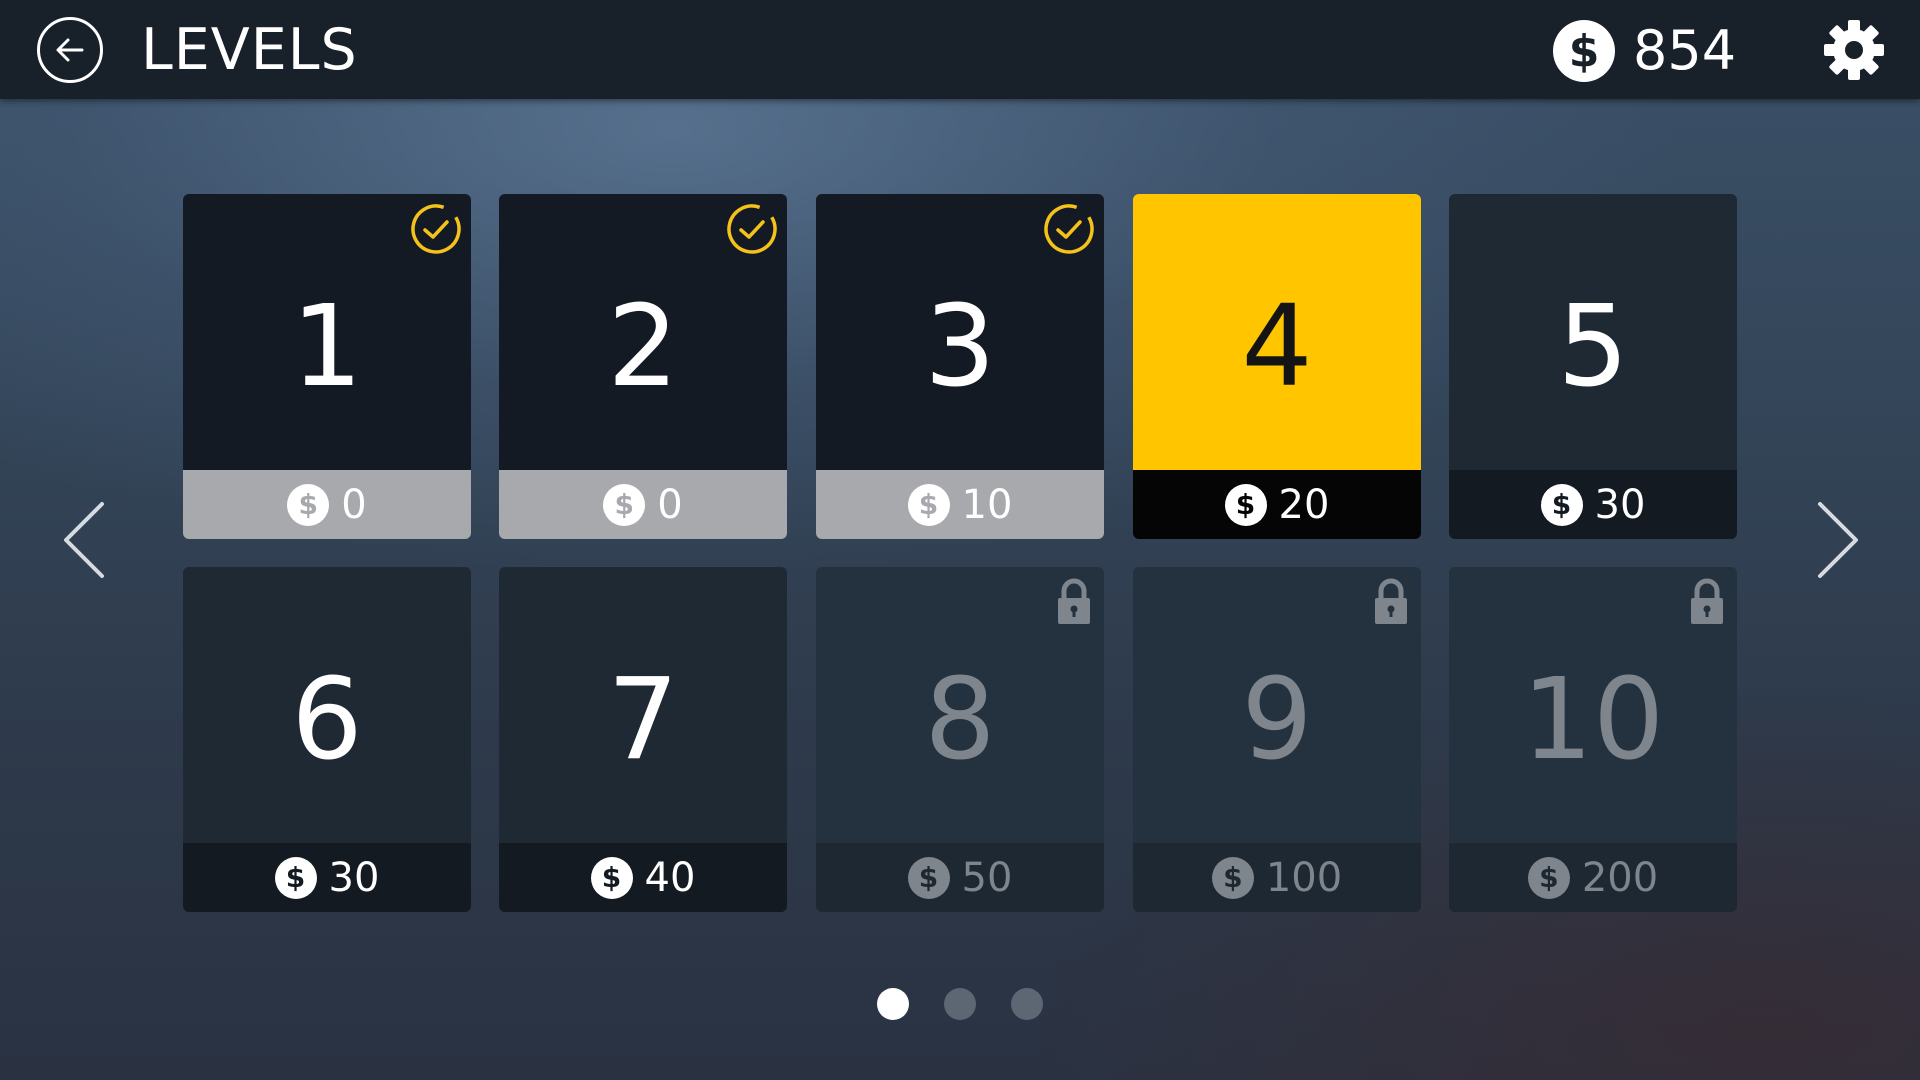 This screenshot has height=1080, width=1920. What do you see at coordinates (1593, 720) in the screenshot?
I see `level-number: 10` at bounding box center [1593, 720].